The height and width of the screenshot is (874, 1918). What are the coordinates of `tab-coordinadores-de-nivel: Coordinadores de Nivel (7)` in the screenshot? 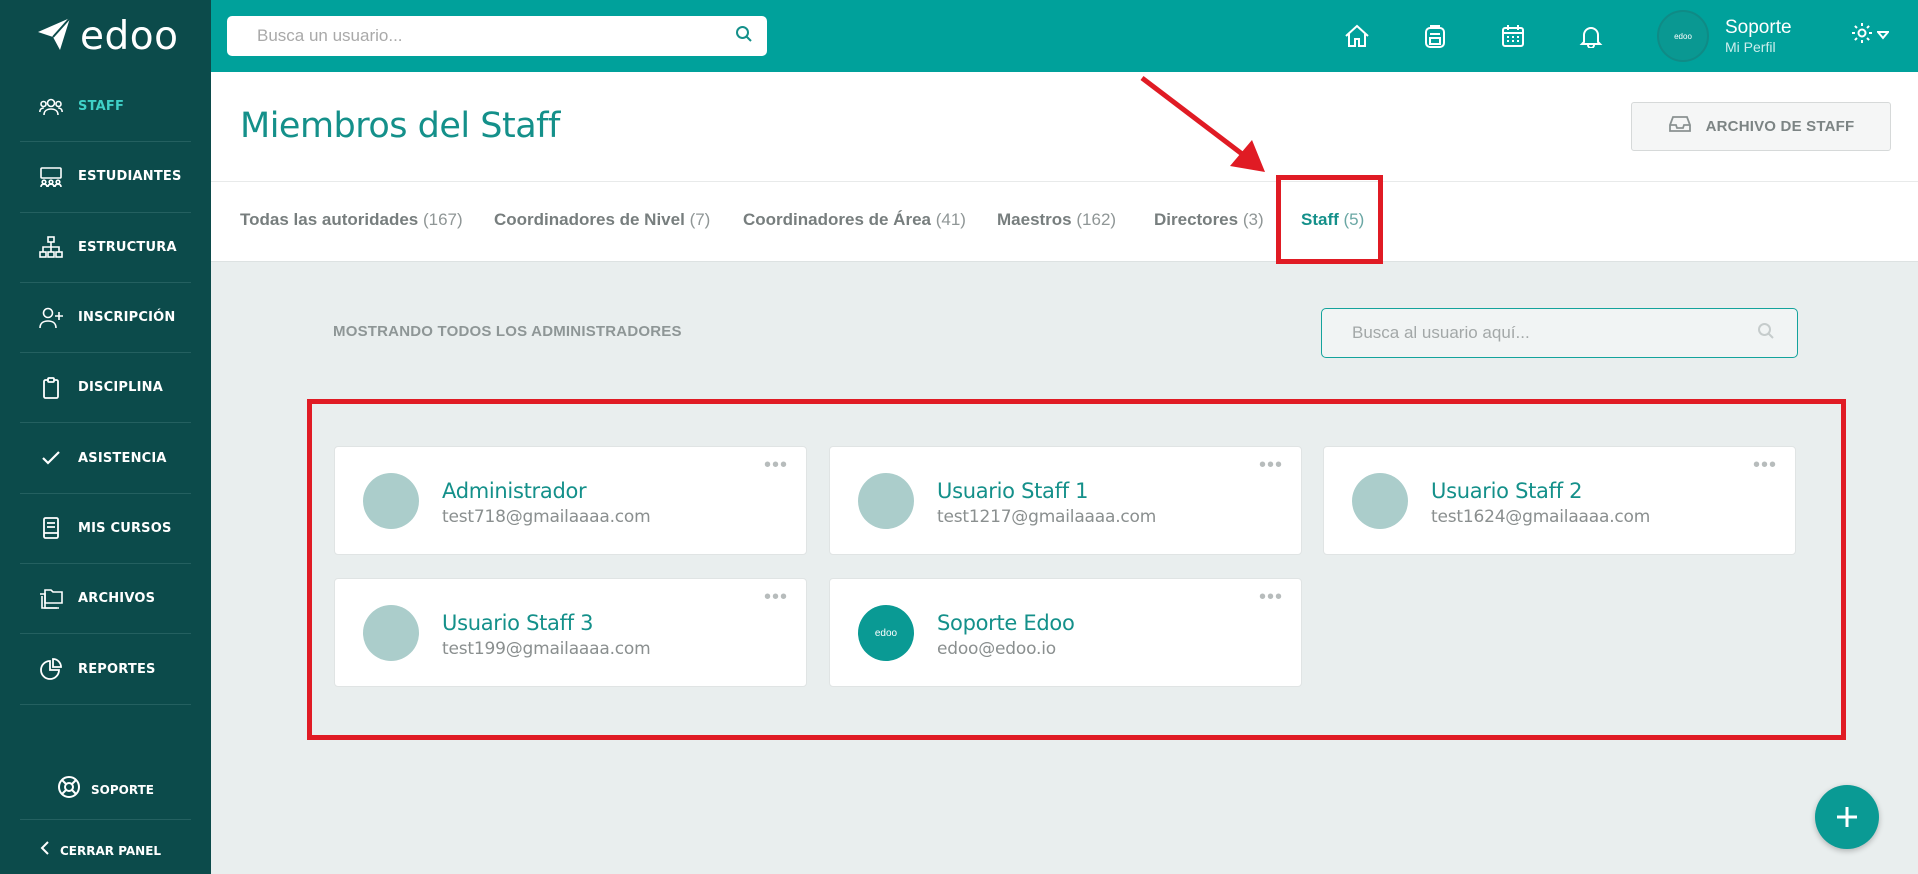 It's located at (602, 220).